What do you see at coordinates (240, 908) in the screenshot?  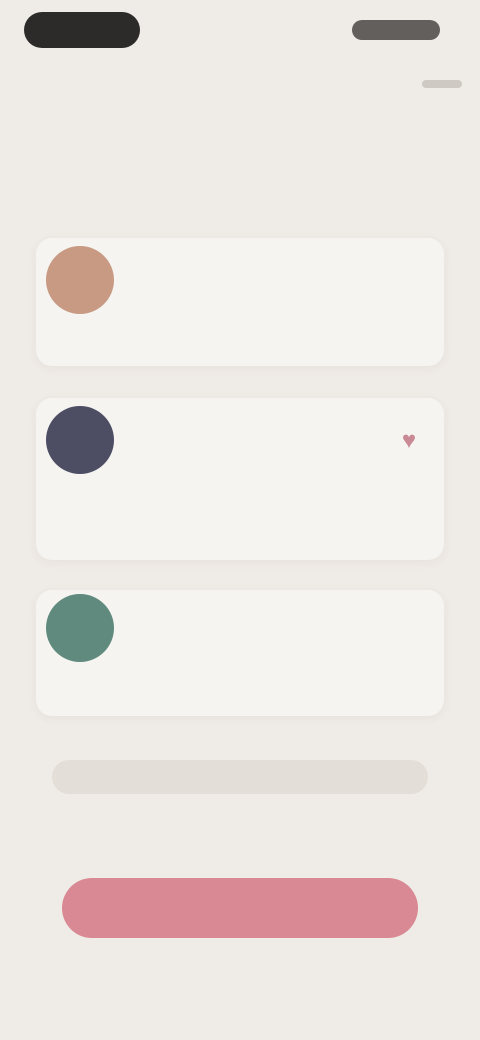 I see `primary-cta-button` at bounding box center [240, 908].